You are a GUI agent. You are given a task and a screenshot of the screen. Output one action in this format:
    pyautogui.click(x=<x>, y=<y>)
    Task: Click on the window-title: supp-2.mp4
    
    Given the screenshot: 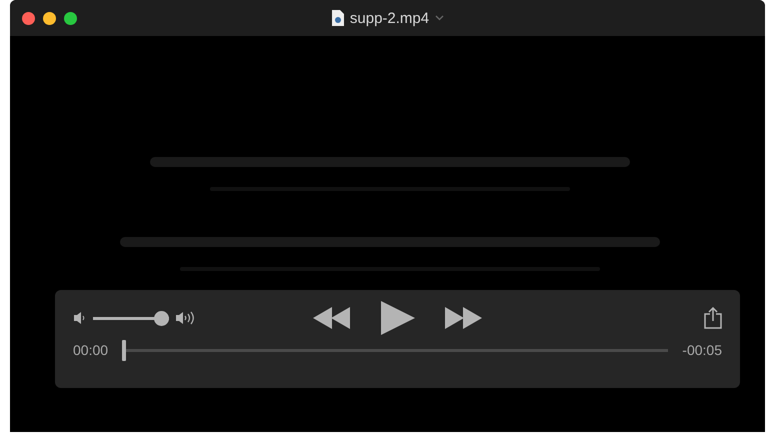 What is the action you would take?
    pyautogui.click(x=390, y=18)
    